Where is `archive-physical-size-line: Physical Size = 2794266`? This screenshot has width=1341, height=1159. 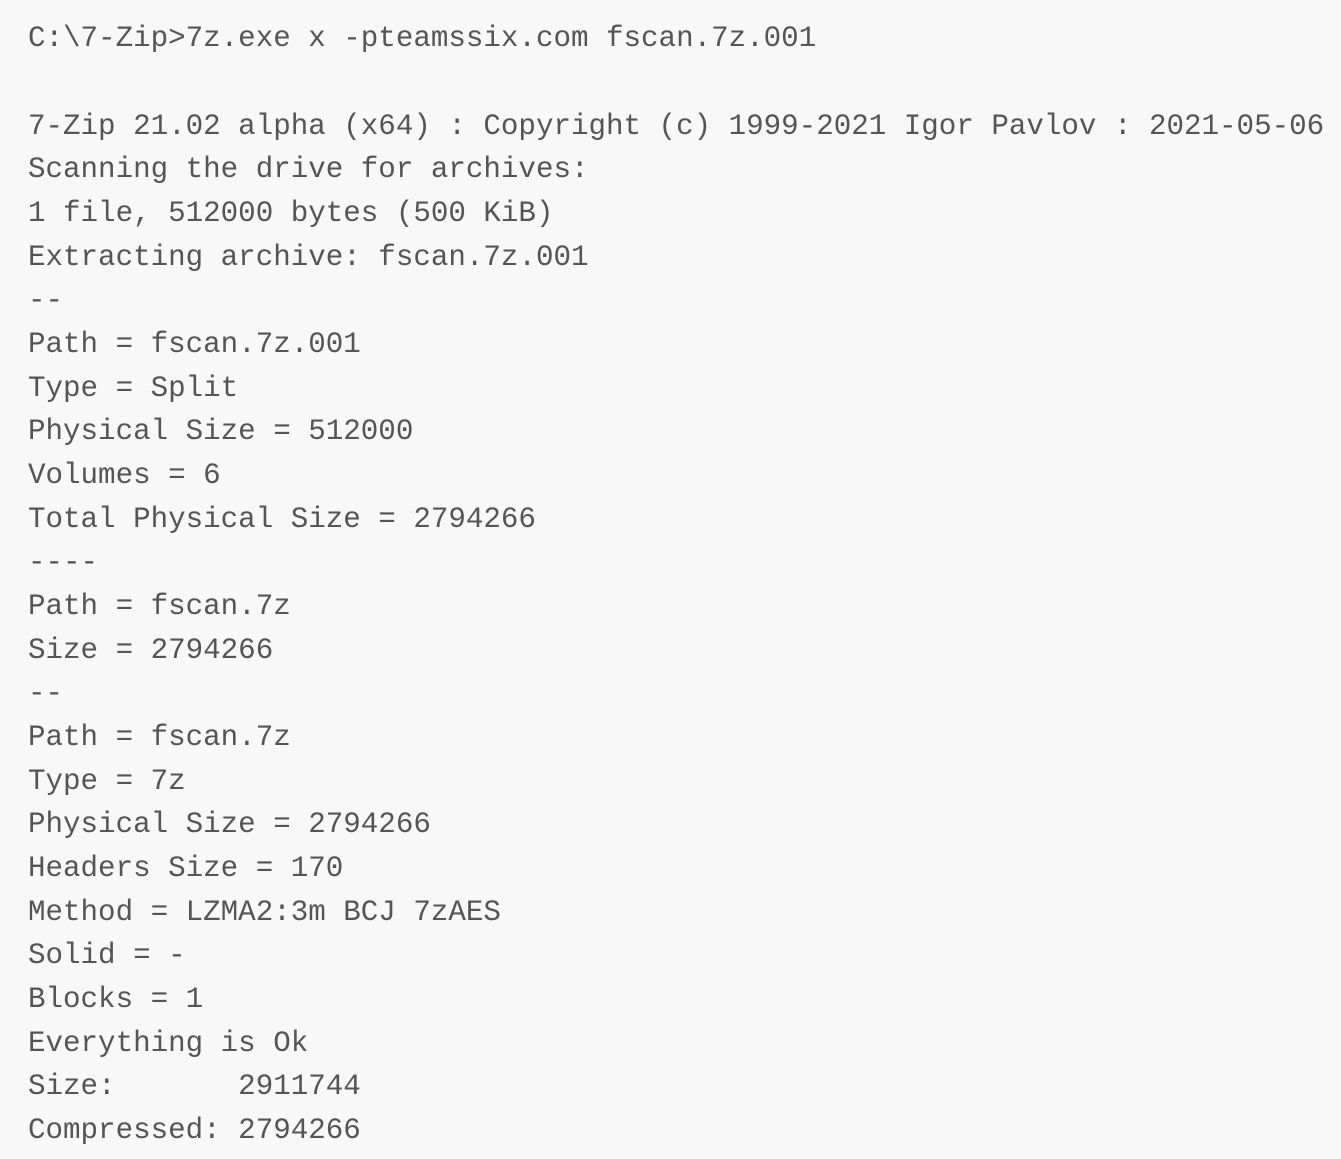
archive-physical-size-line: Physical Size = 2794266 is located at coordinates (229, 824).